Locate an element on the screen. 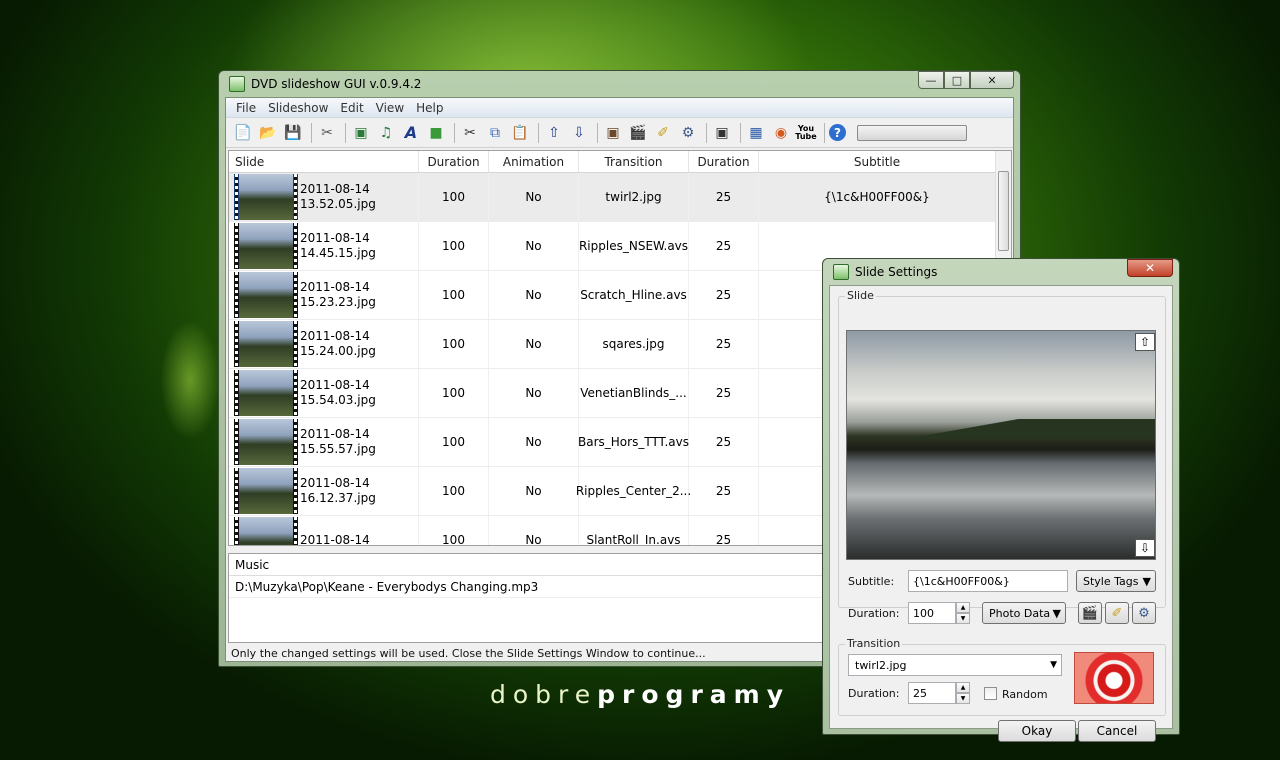 This screenshot has height=760, width=1280. transition-dropdown: twirl2.jpg ▼ is located at coordinates (955, 665).